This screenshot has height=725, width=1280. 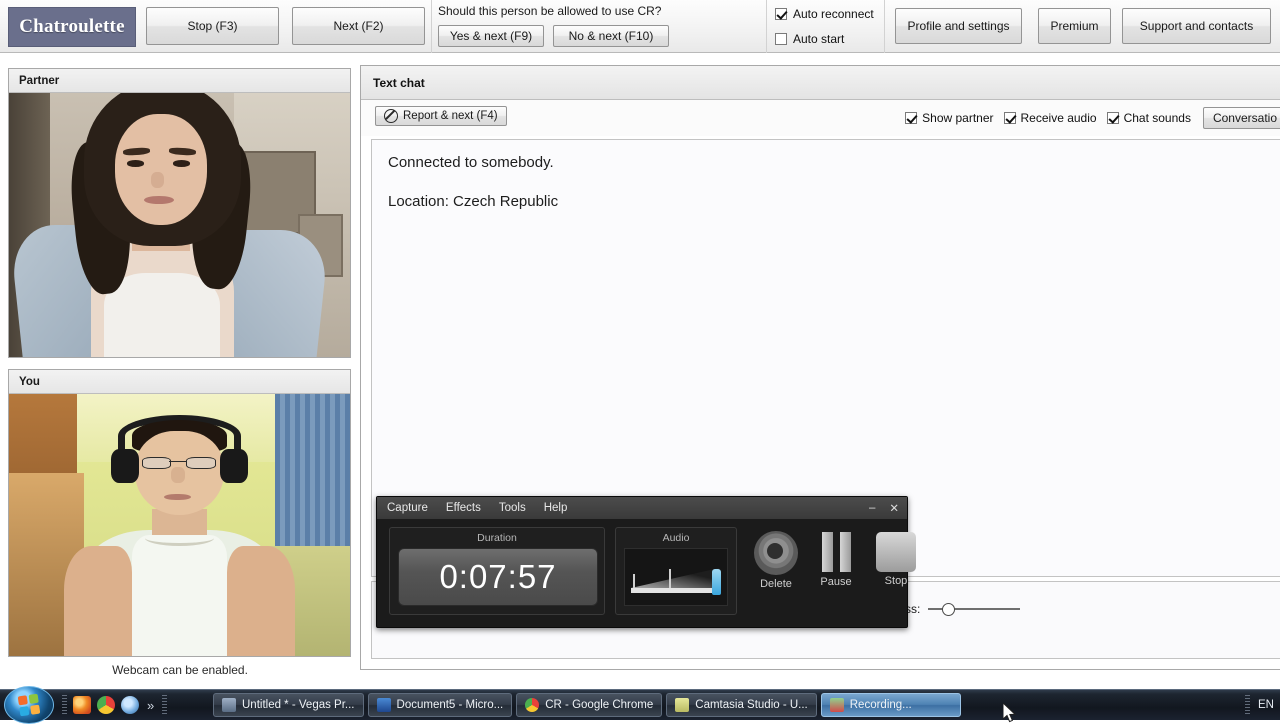 I want to click on chat-sounds-checkbox: Chat sounds, so click(x=1148, y=118).